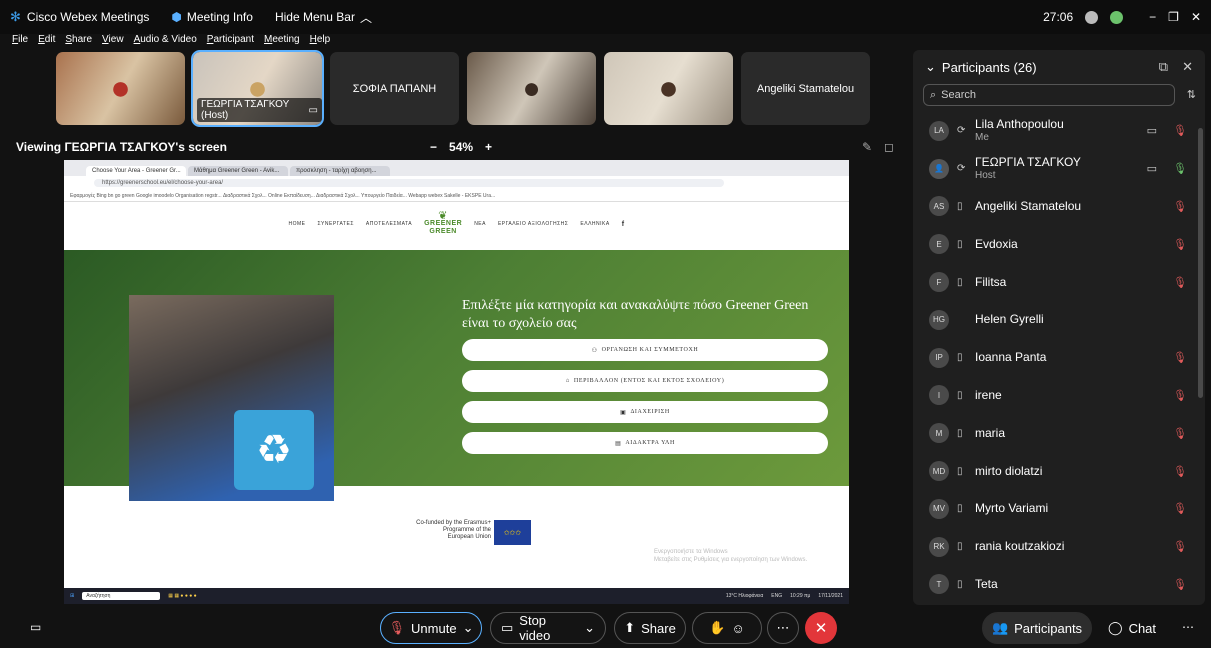  What do you see at coordinates (335, 224) in the screenshot?
I see `nav-partners: ΣΥΝΕΡΓΑΤΕΣ` at bounding box center [335, 224].